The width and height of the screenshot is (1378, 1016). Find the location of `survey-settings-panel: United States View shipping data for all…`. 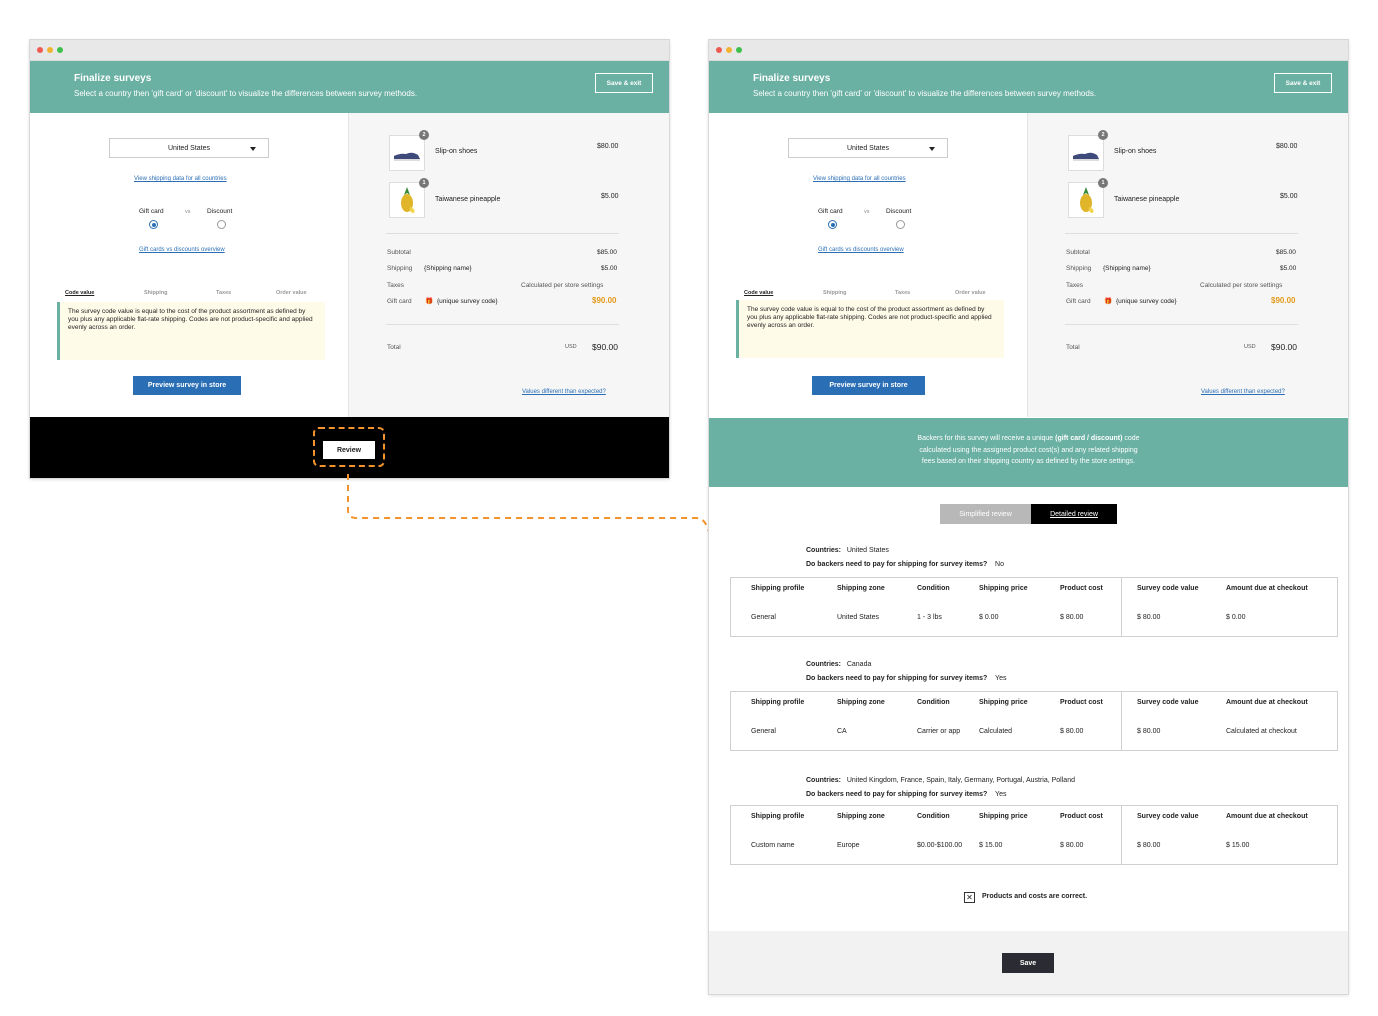

survey-settings-panel: United States View shipping data for all… is located at coordinates (868, 265).